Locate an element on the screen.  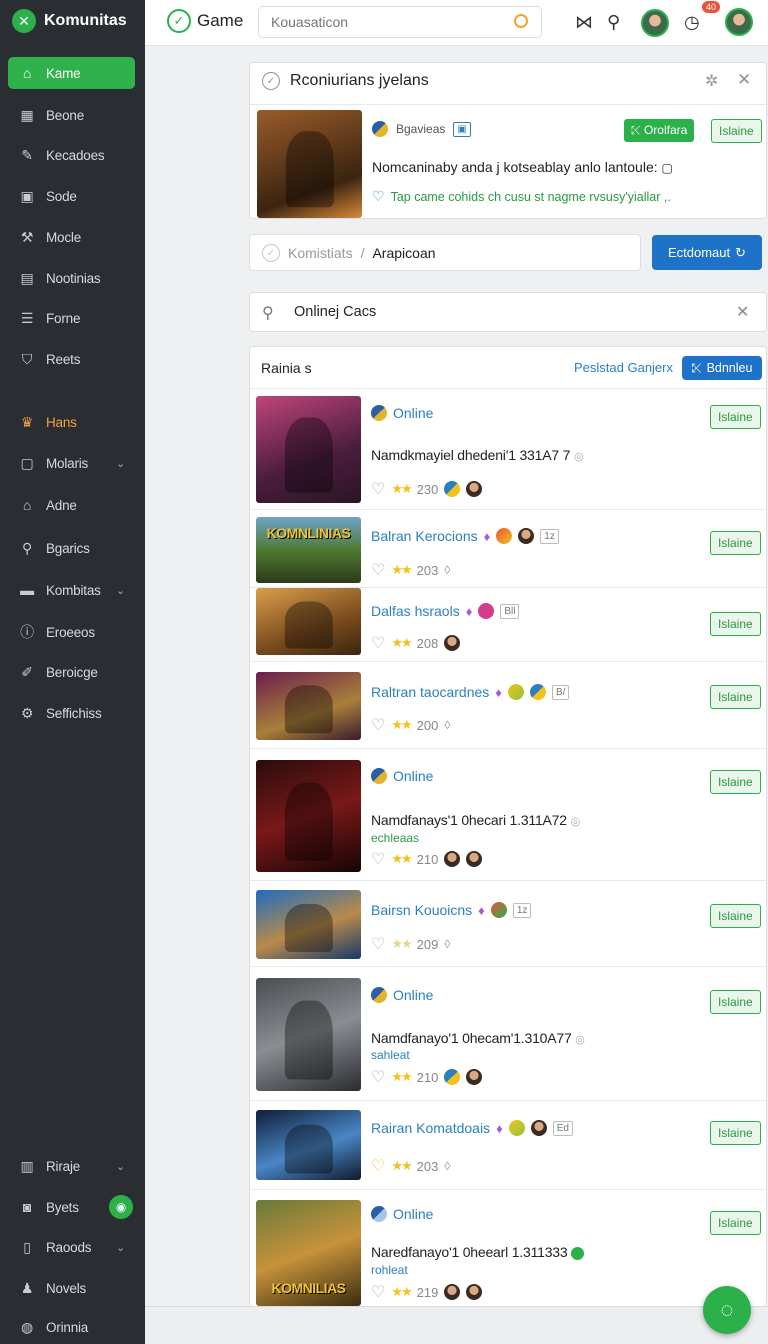
search-input is located at coordinates (400, 22).